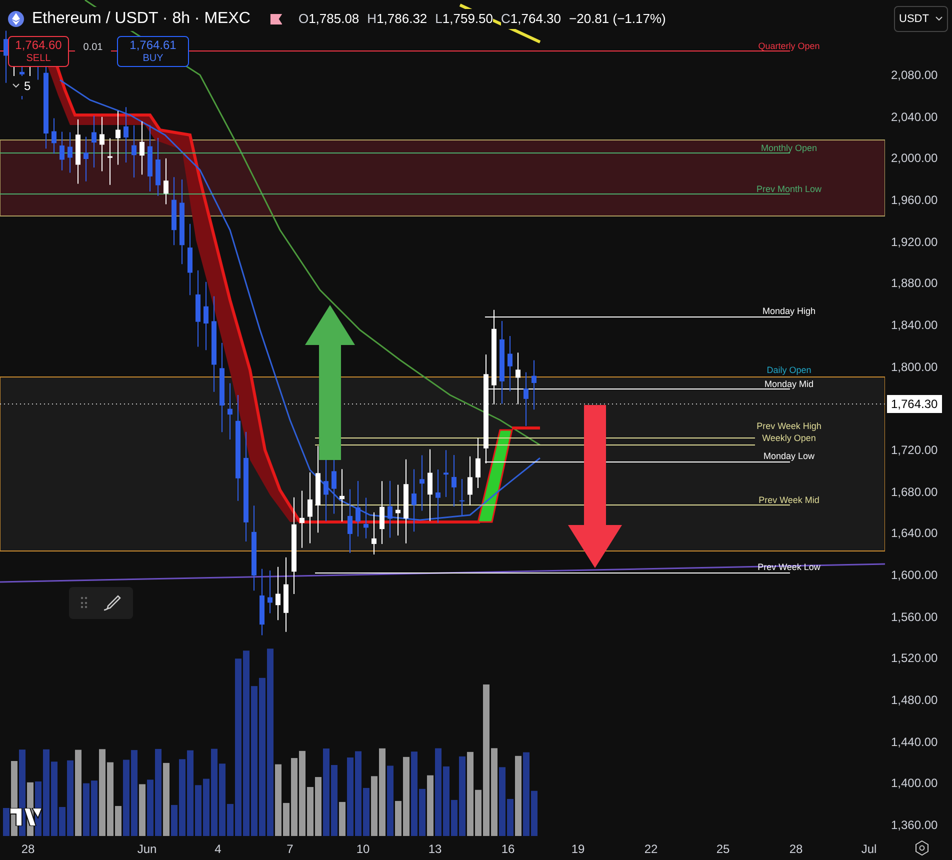 This screenshot has height=860, width=952. I want to click on level-label: Weekly Open, so click(789, 438).